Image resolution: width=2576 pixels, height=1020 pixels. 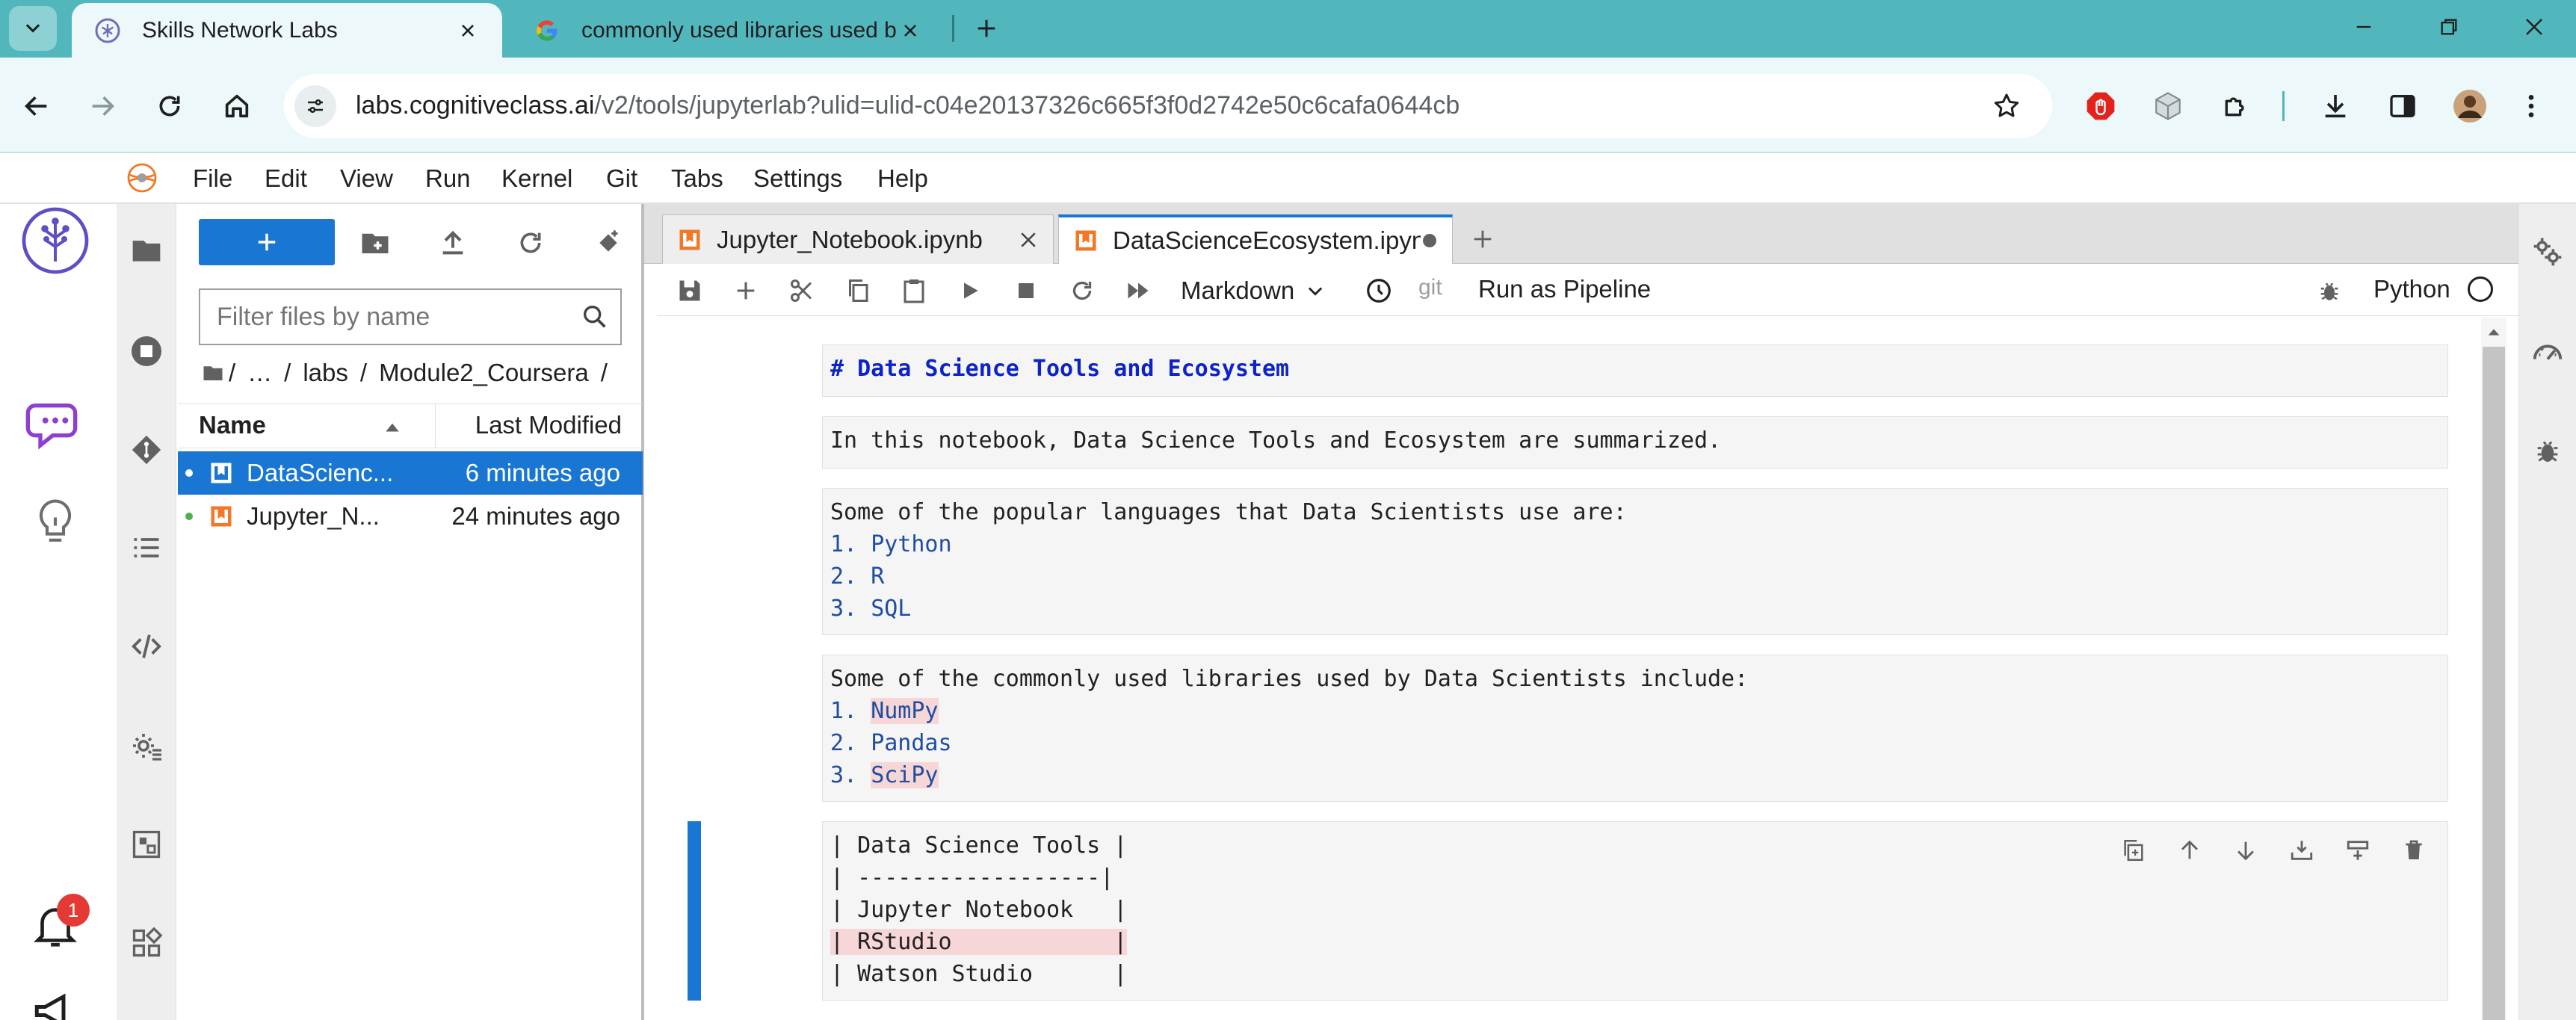 What do you see at coordinates (287, 30) in the screenshot?
I see `browser-tab-skills-network: Skills Network Labs` at bounding box center [287, 30].